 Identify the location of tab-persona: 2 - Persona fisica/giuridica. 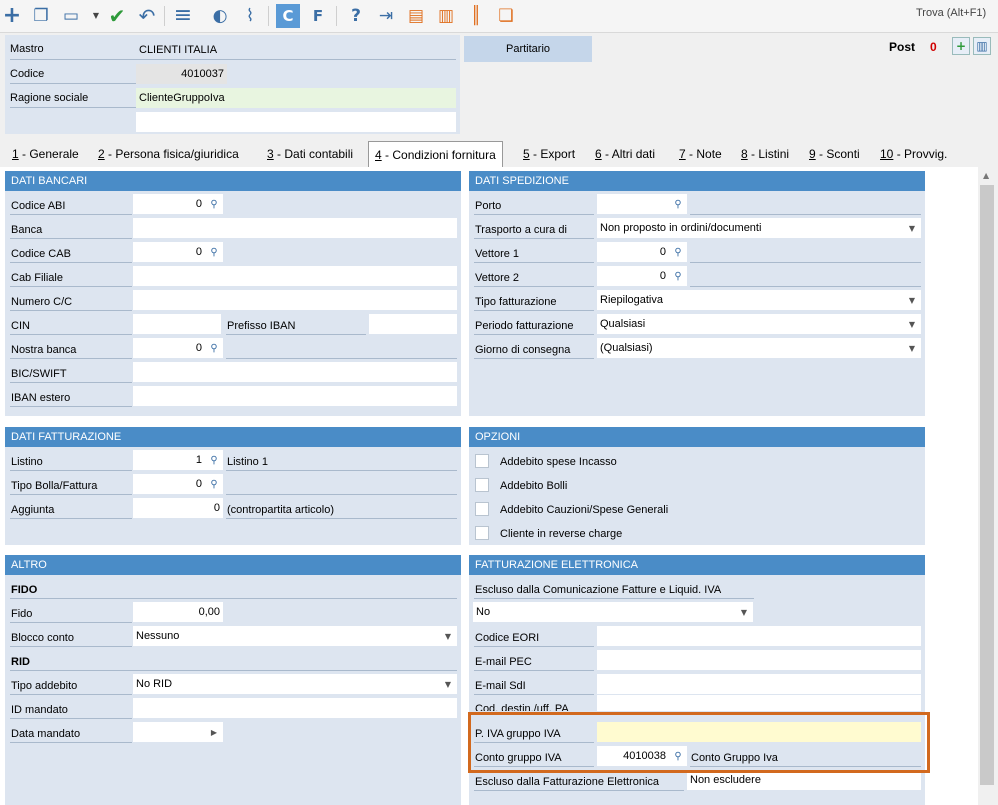
(168, 154).